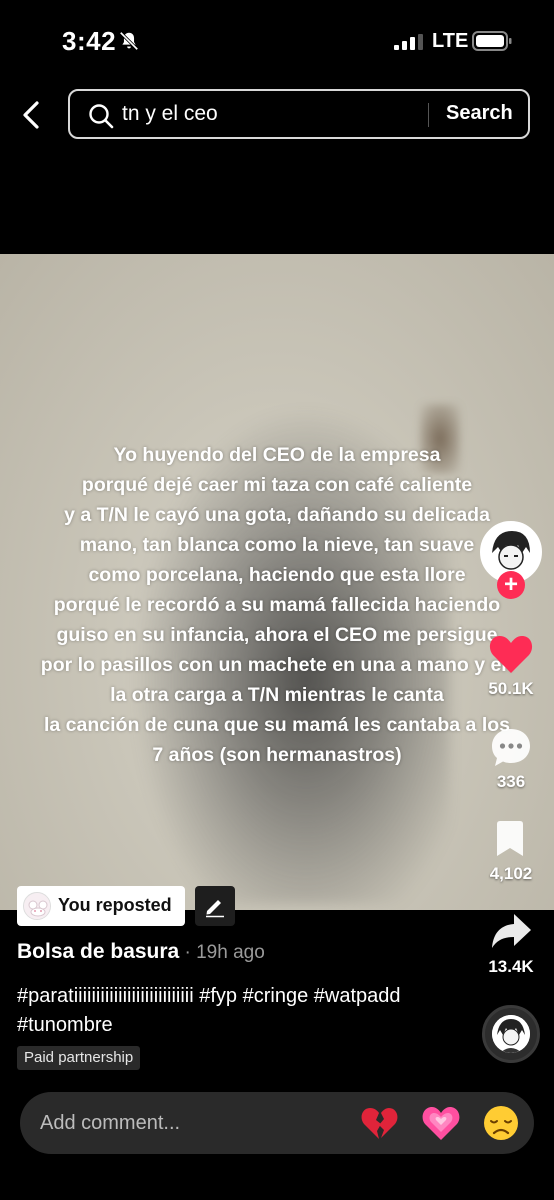  What do you see at coordinates (492, 41) in the screenshot?
I see `battery-icon` at bounding box center [492, 41].